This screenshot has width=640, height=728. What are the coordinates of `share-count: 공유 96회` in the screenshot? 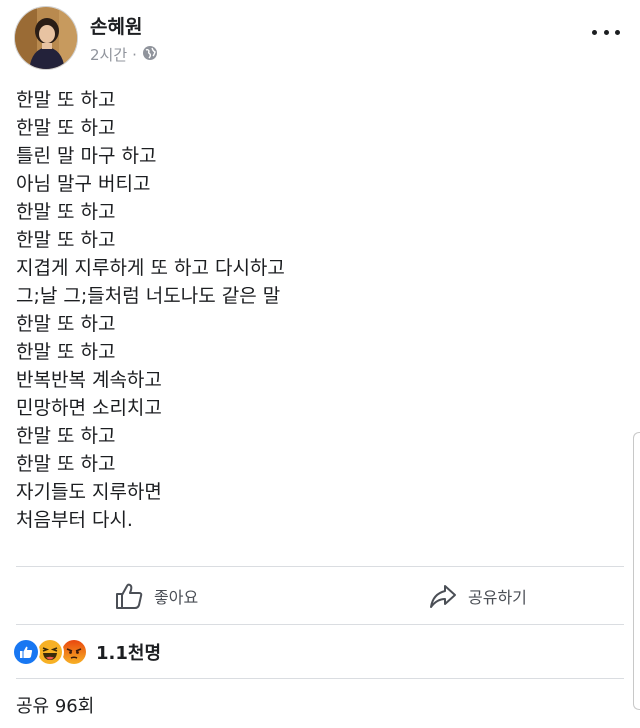 It's located at (55, 705).